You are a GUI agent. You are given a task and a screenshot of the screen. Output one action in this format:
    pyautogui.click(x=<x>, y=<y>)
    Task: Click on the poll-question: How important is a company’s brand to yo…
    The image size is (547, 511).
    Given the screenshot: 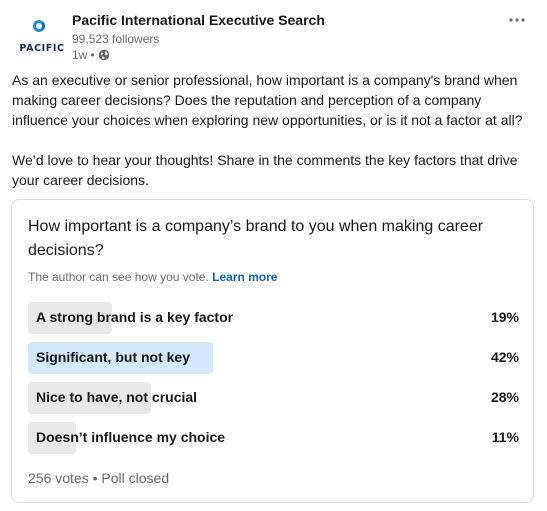 What is the action you would take?
    pyautogui.click(x=256, y=238)
    